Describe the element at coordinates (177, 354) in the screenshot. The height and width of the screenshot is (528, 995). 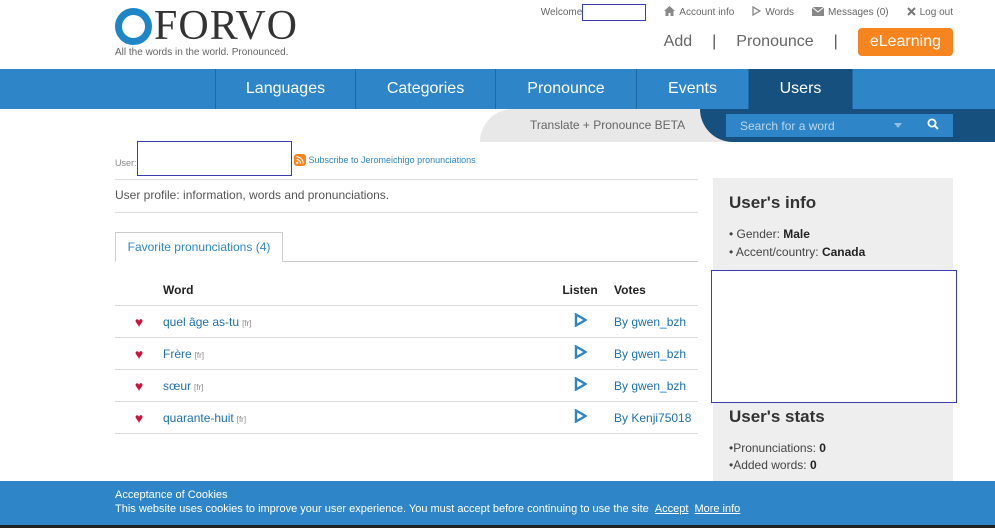
I see `word-link: Frère` at that location.